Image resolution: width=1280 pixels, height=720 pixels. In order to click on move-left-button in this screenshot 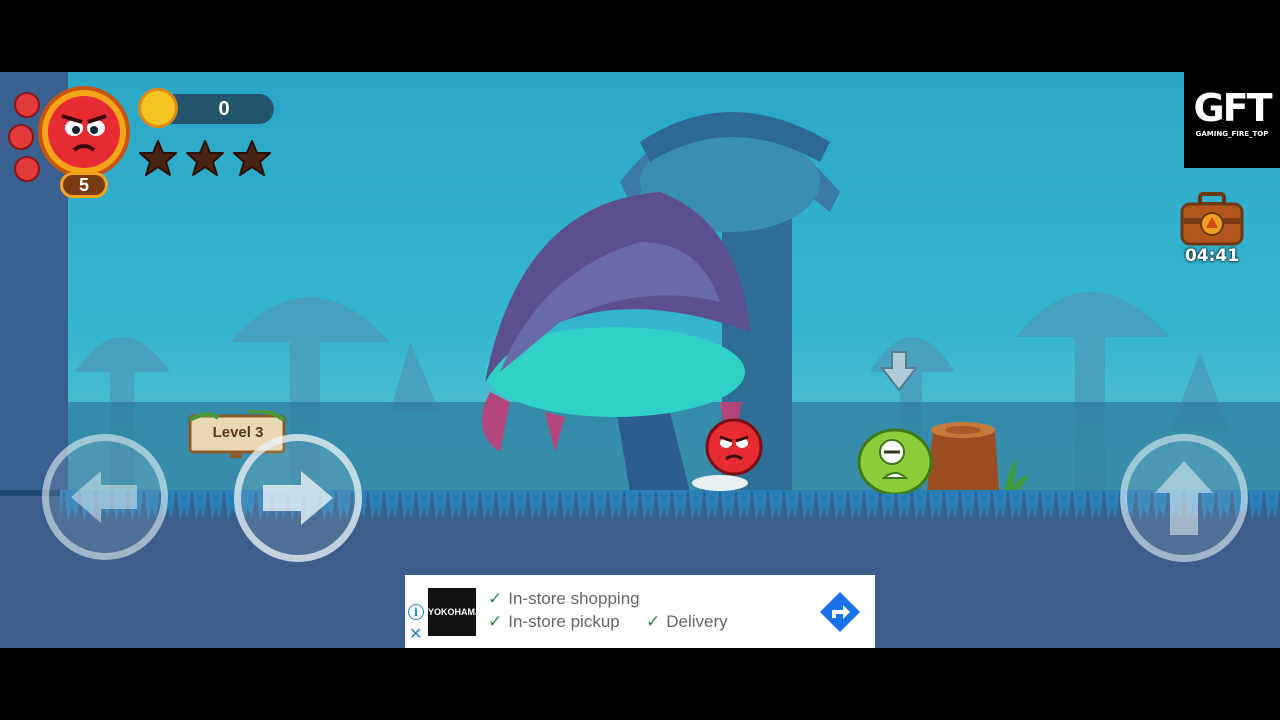, I will do `click(105, 497)`.